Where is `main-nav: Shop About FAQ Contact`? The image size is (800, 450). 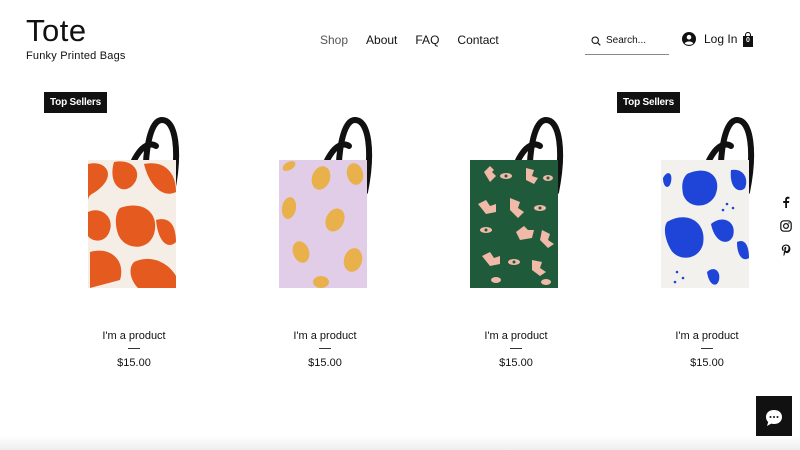
main-nav: Shop About FAQ Contact is located at coordinates (418, 40).